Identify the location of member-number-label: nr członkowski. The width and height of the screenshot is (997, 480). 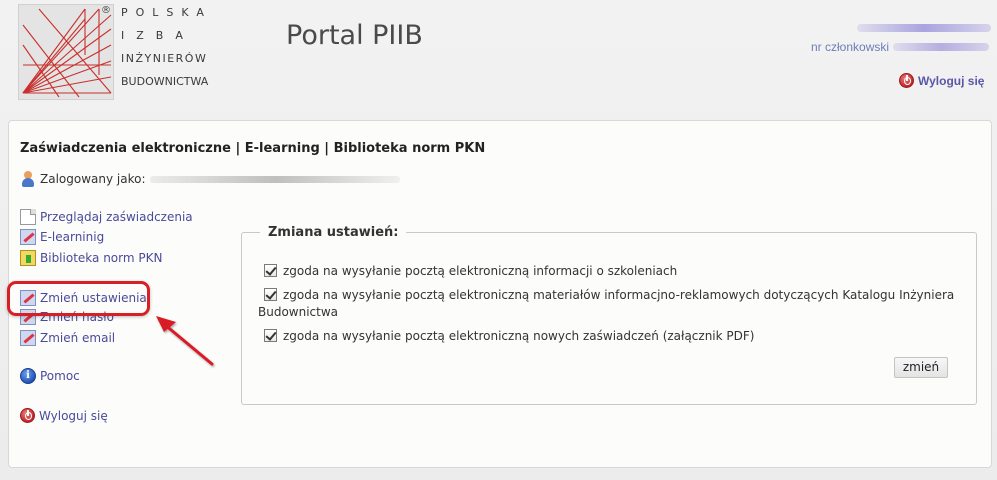
(850, 47).